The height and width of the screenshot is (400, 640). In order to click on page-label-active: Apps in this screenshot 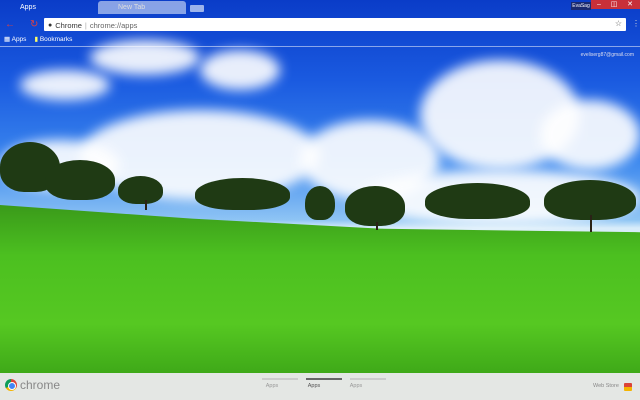, I will do `click(314, 386)`.